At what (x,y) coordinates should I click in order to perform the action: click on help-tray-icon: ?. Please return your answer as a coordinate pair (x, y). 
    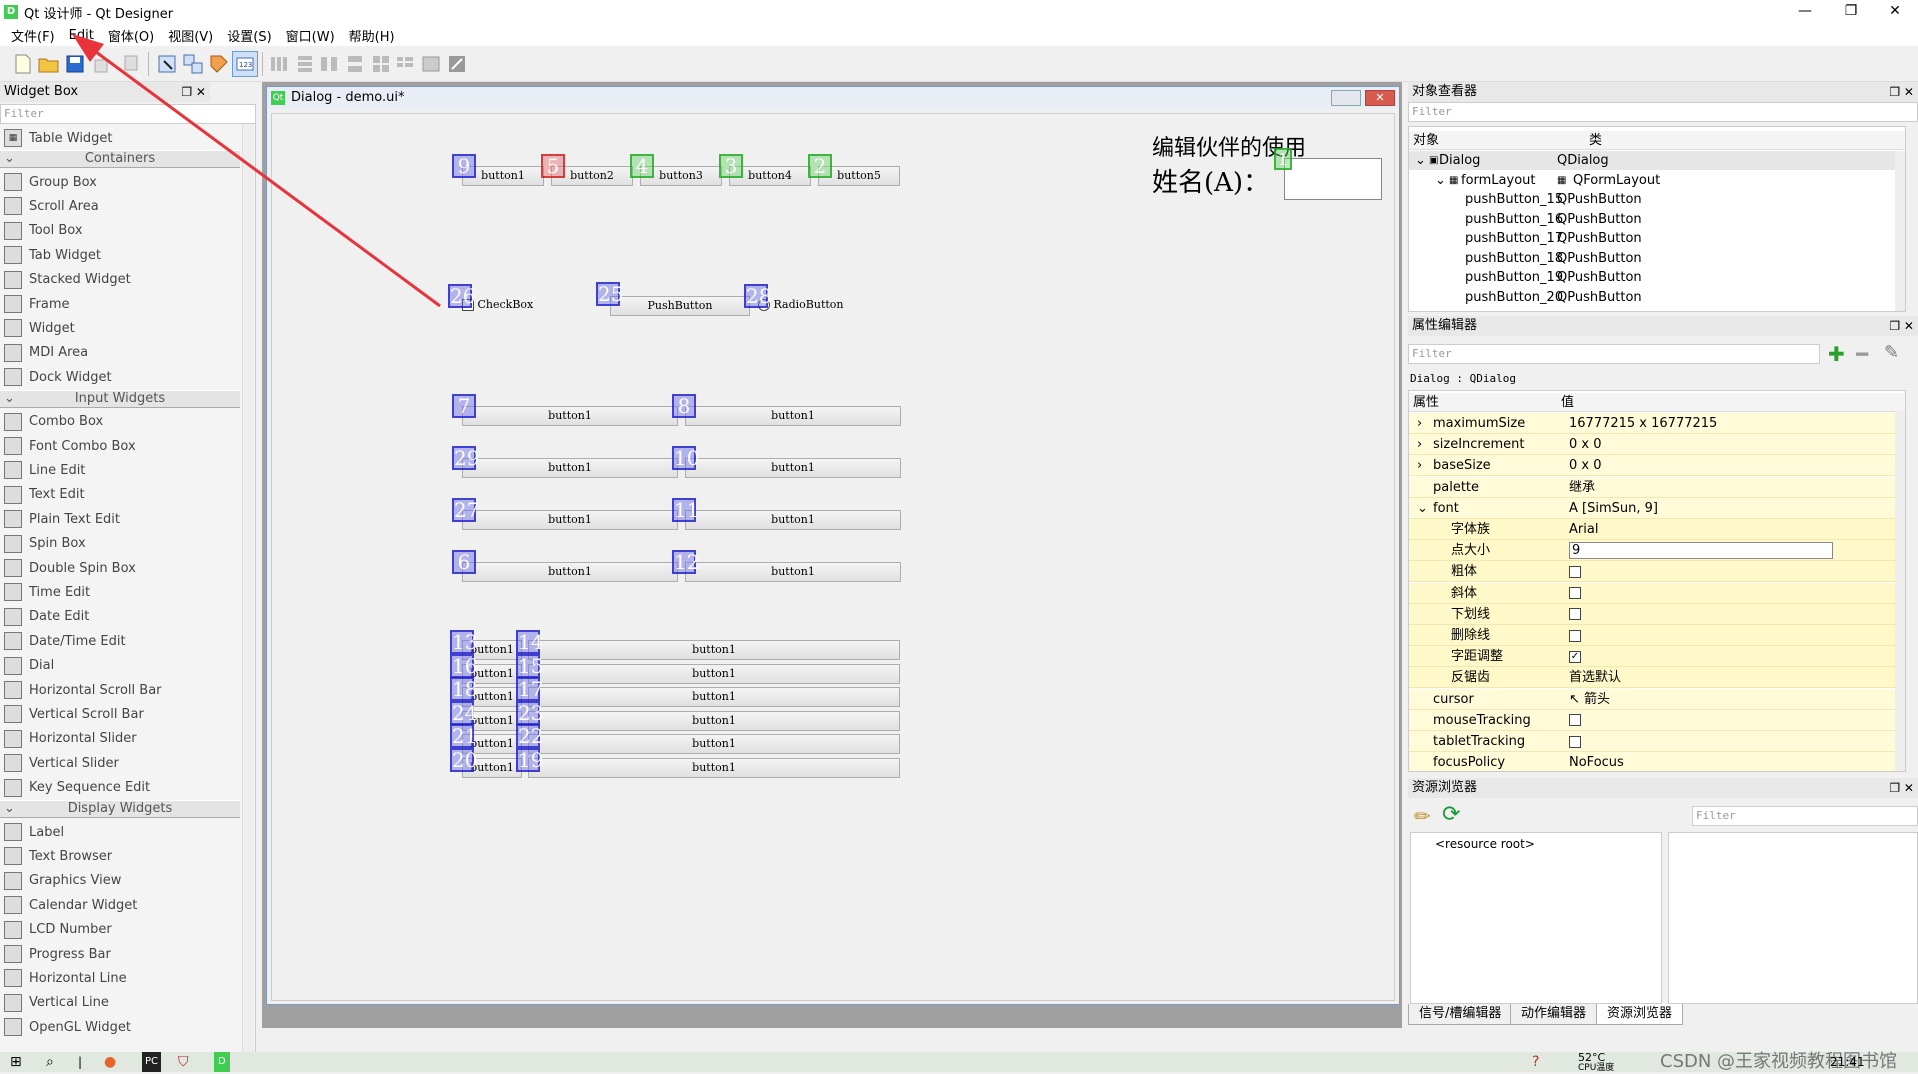
    Looking at the image, I should click on (1535, 1062).